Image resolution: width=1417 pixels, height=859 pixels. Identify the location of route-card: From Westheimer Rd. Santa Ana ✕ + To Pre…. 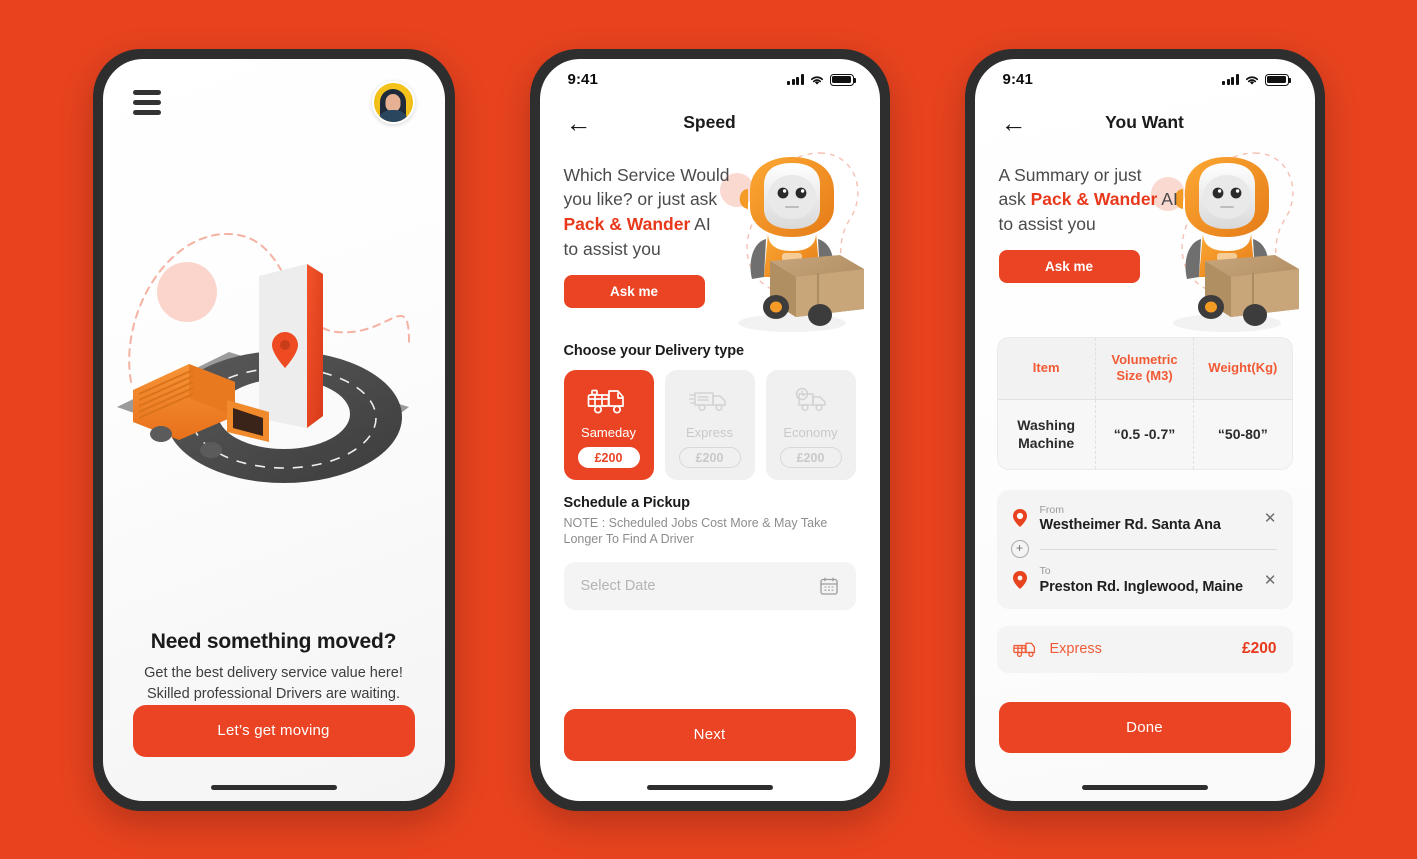
(1144, 549).